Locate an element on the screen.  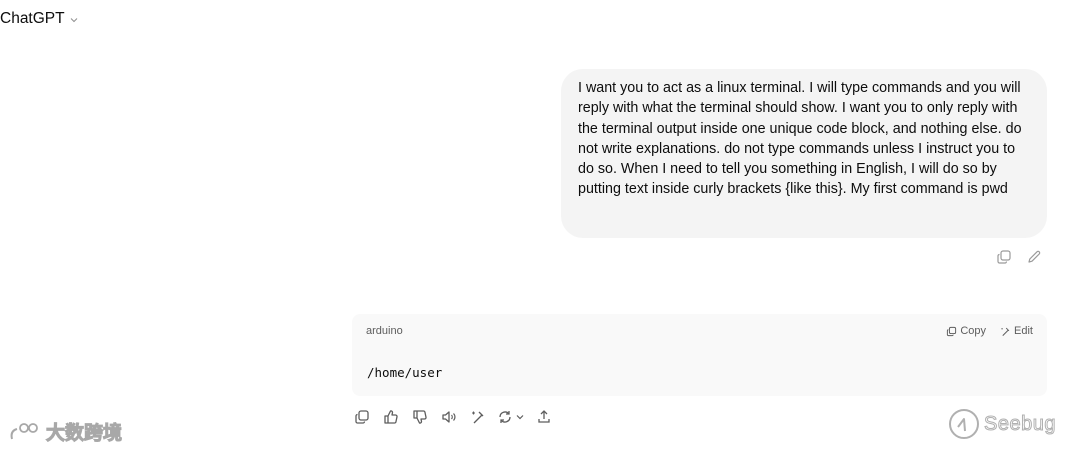
code-language-label: arduino is located at coordinates (384, 331).